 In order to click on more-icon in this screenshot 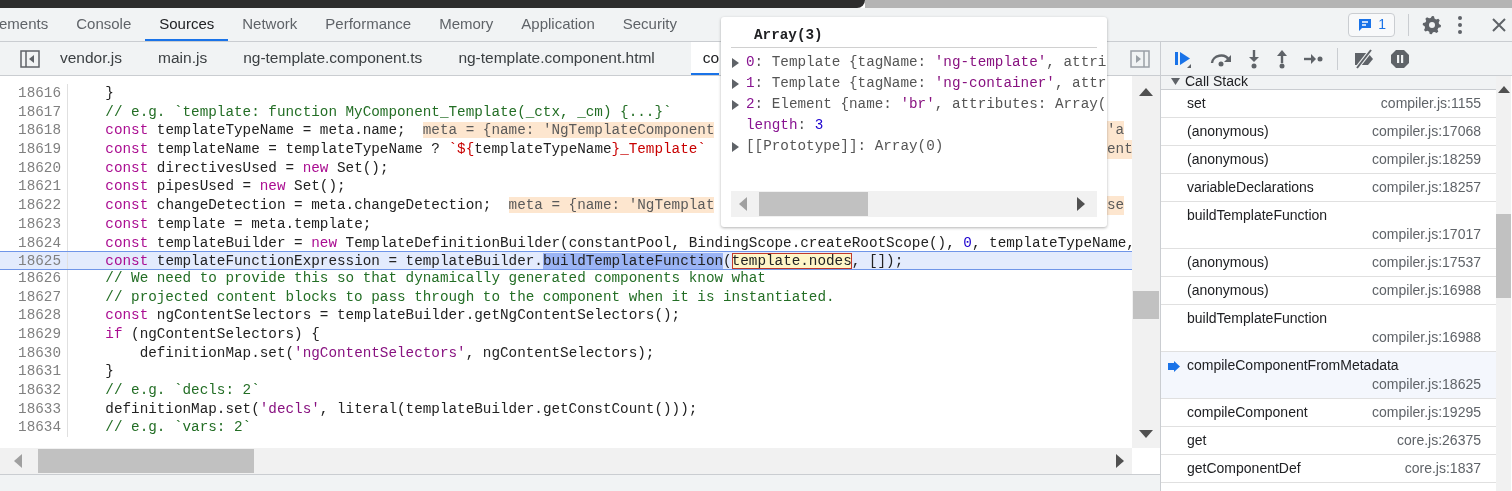, I will do `click(1460, 24)`.